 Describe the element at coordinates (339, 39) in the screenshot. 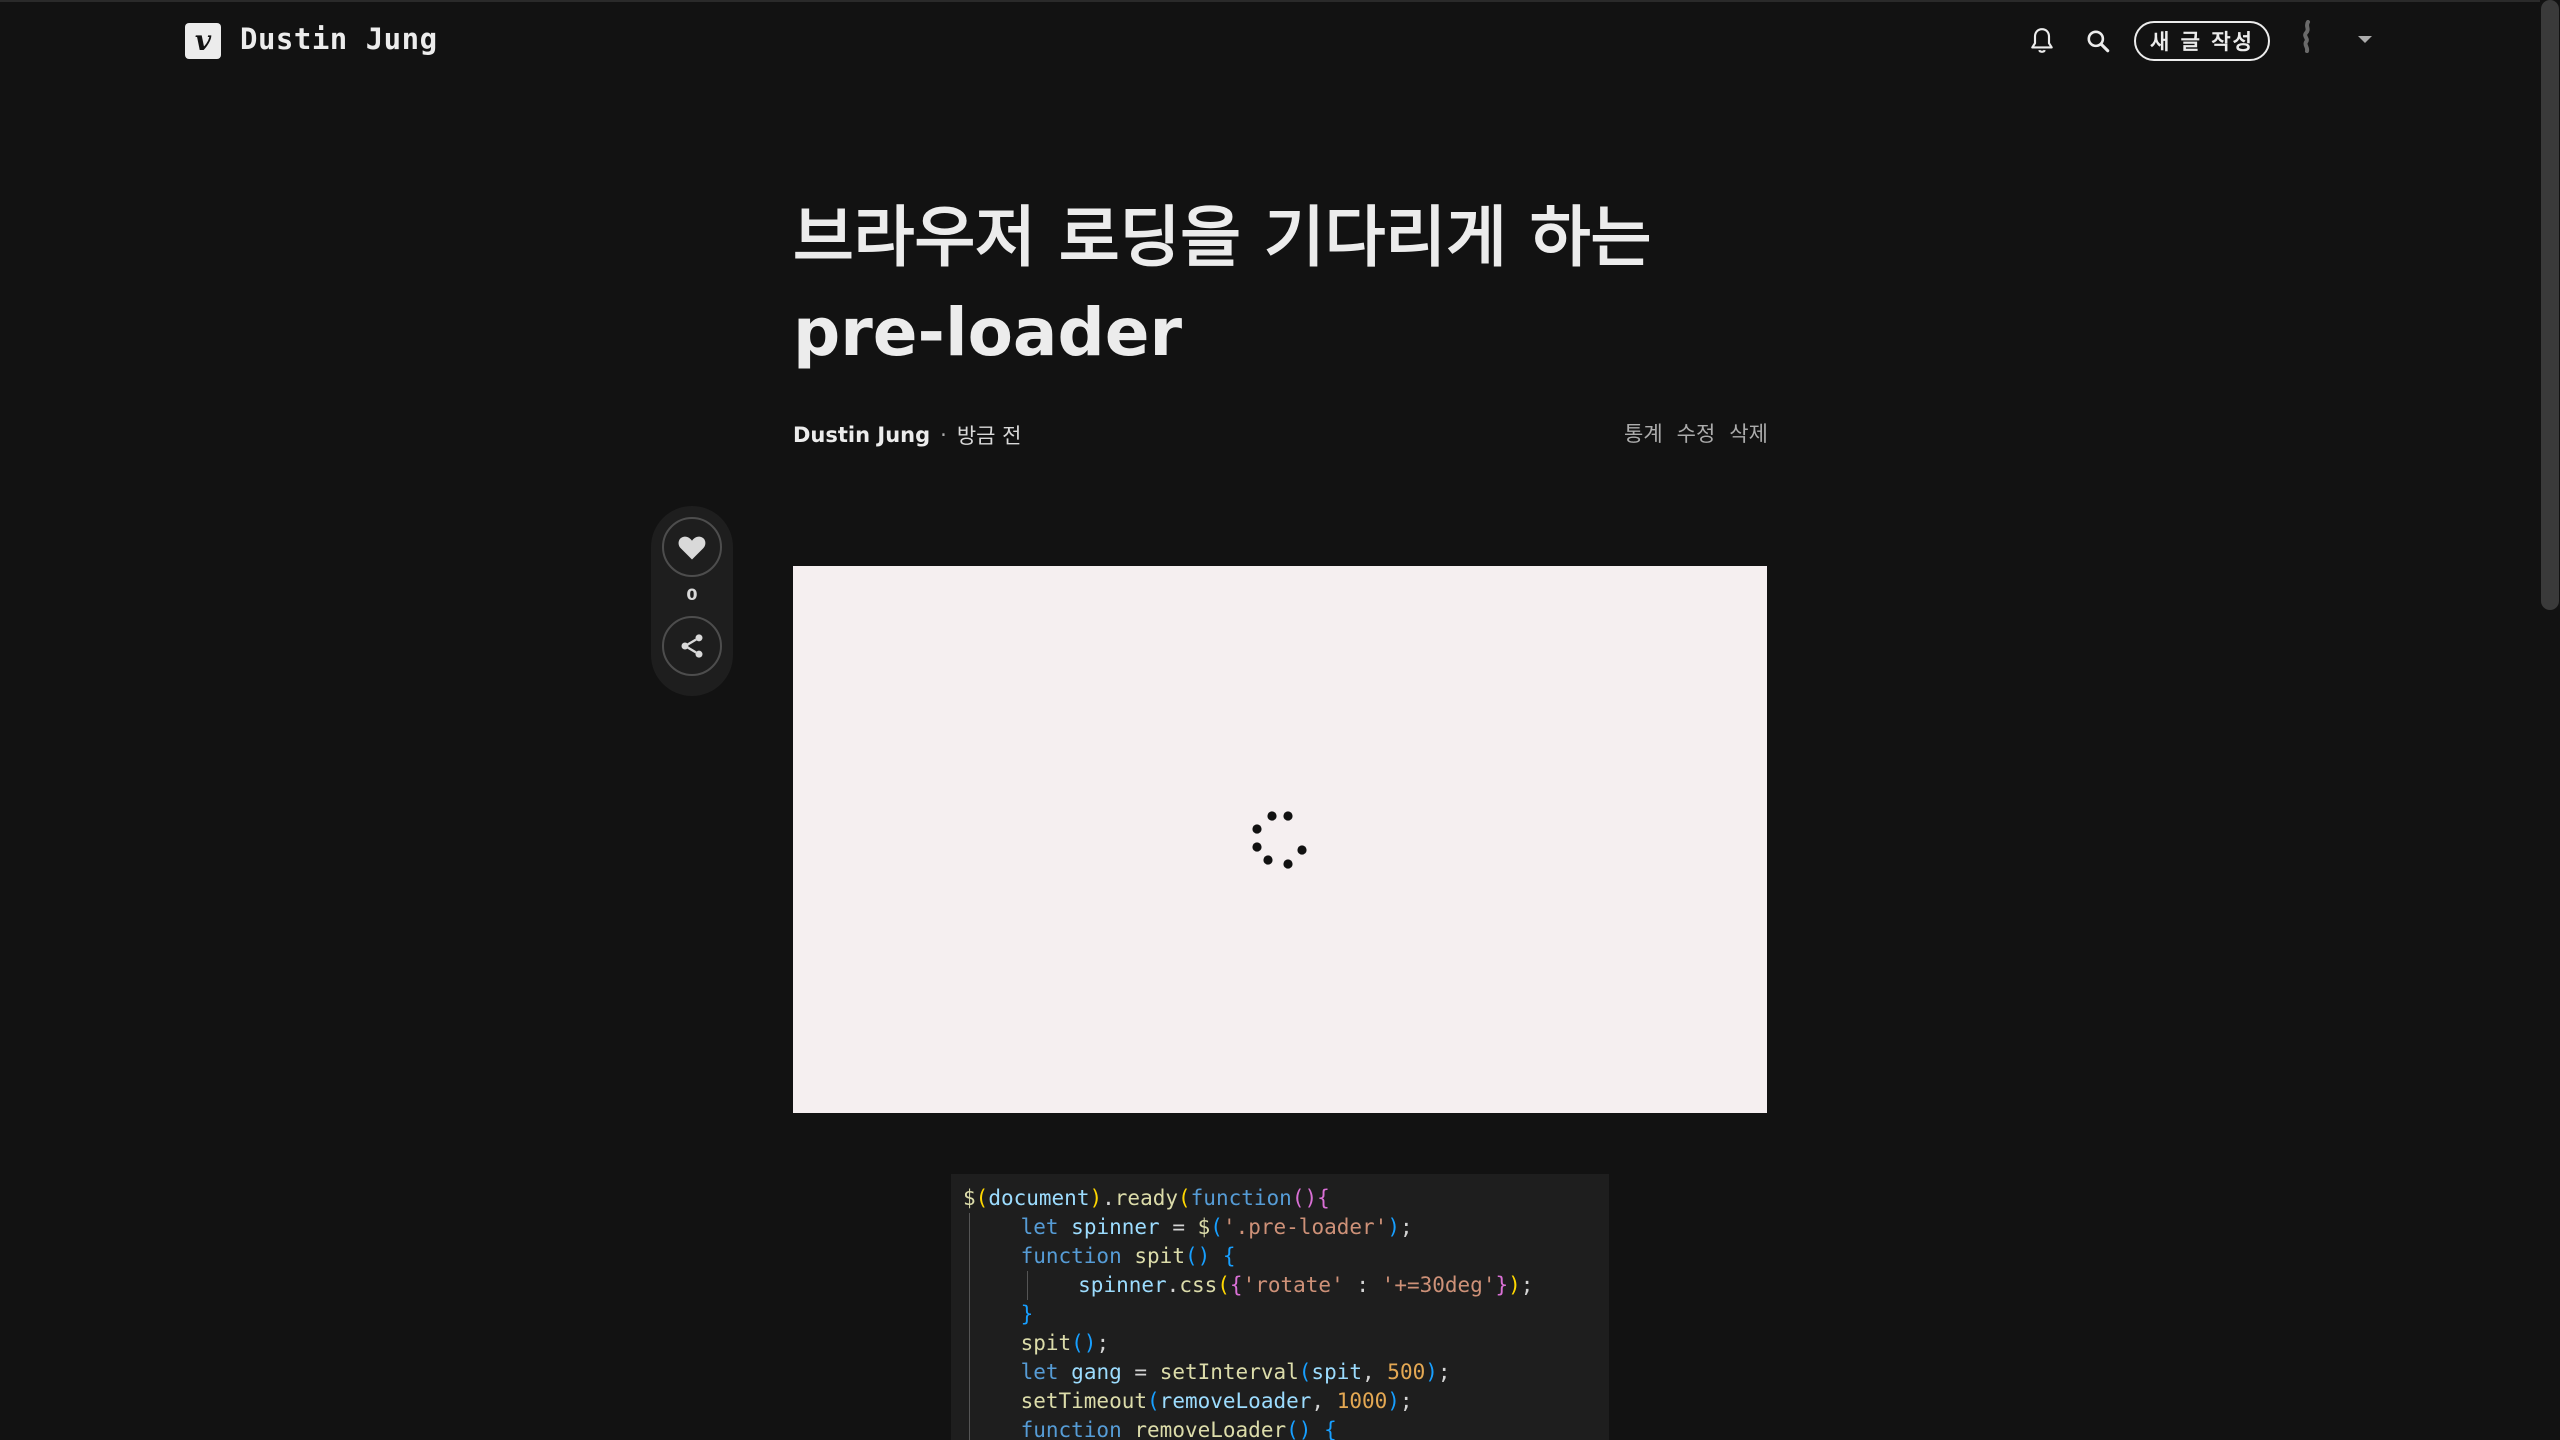

I see `blog-name: Dustin Jung` at that location.